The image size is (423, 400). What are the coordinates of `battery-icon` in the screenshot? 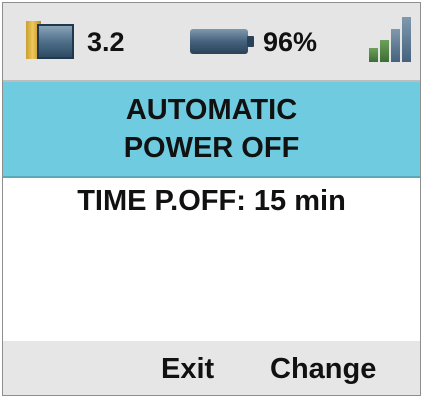 It's located at (222, 41).